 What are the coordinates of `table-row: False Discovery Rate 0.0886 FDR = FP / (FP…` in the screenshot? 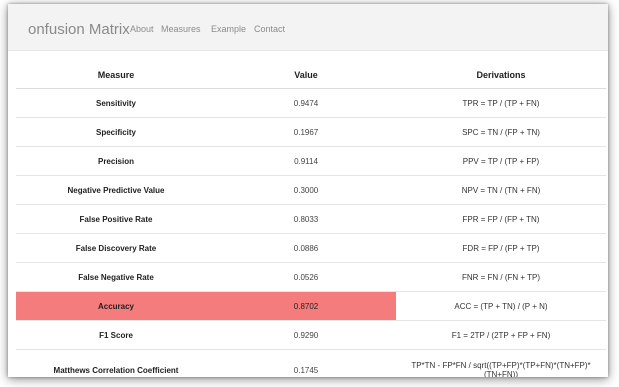 It's located at (311, 248).